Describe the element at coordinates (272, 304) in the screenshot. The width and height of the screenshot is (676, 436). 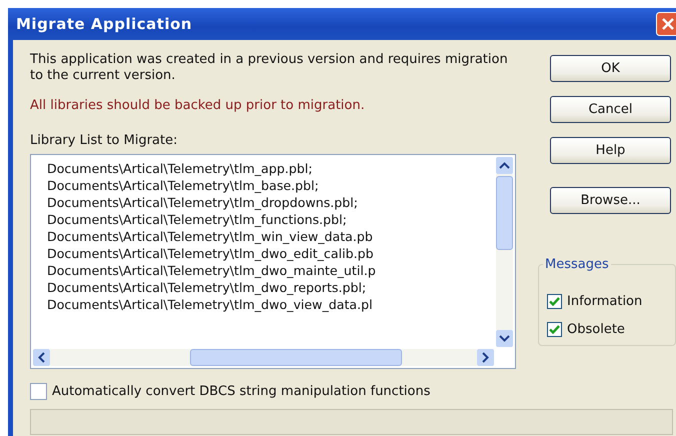
I see `list-item: Documents\Artical\Telemetry\tlm_dwo_view_data.pl` at that location.